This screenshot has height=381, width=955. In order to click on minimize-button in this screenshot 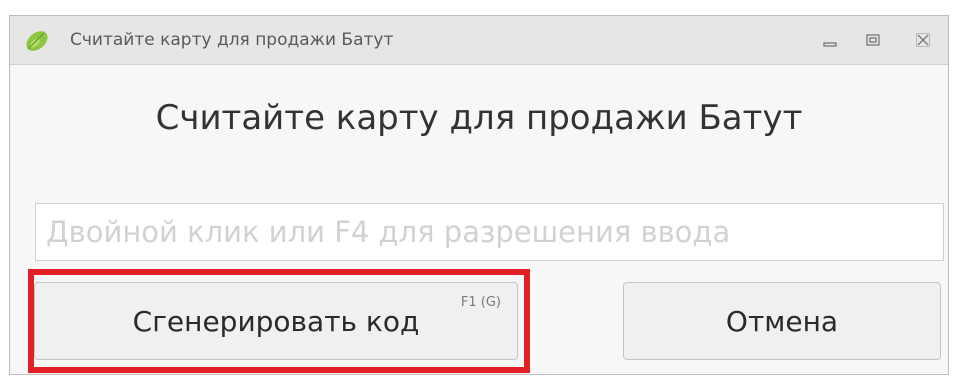, I will do `click(830, 40)`.